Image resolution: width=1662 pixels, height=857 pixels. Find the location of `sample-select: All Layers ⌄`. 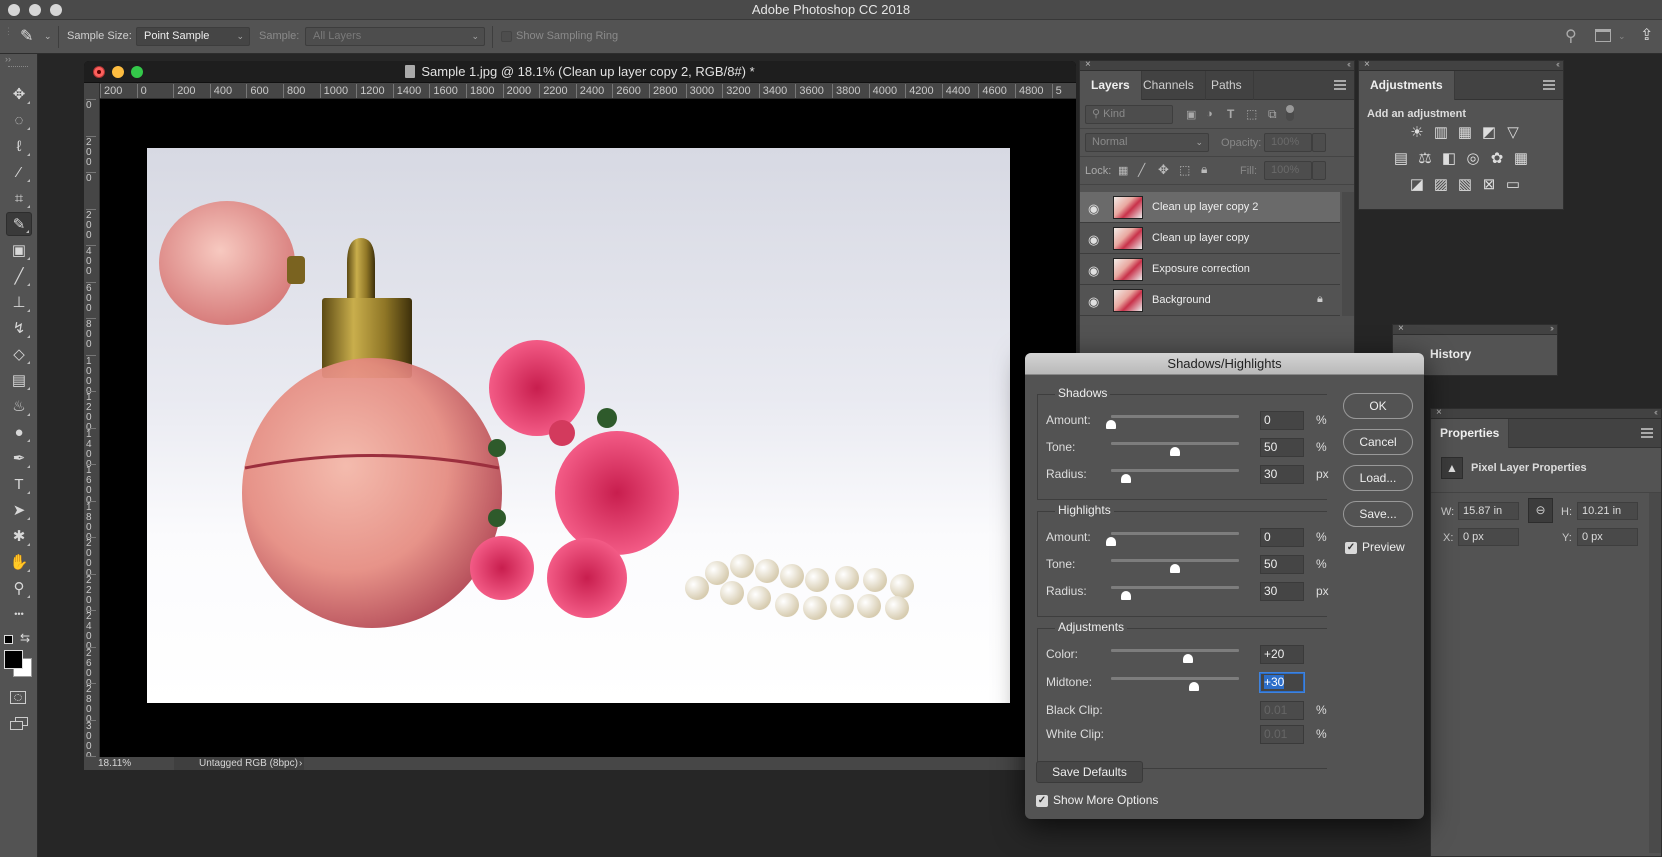

sample-select: All Layers ⌄ is located at coordinates (395, 36).